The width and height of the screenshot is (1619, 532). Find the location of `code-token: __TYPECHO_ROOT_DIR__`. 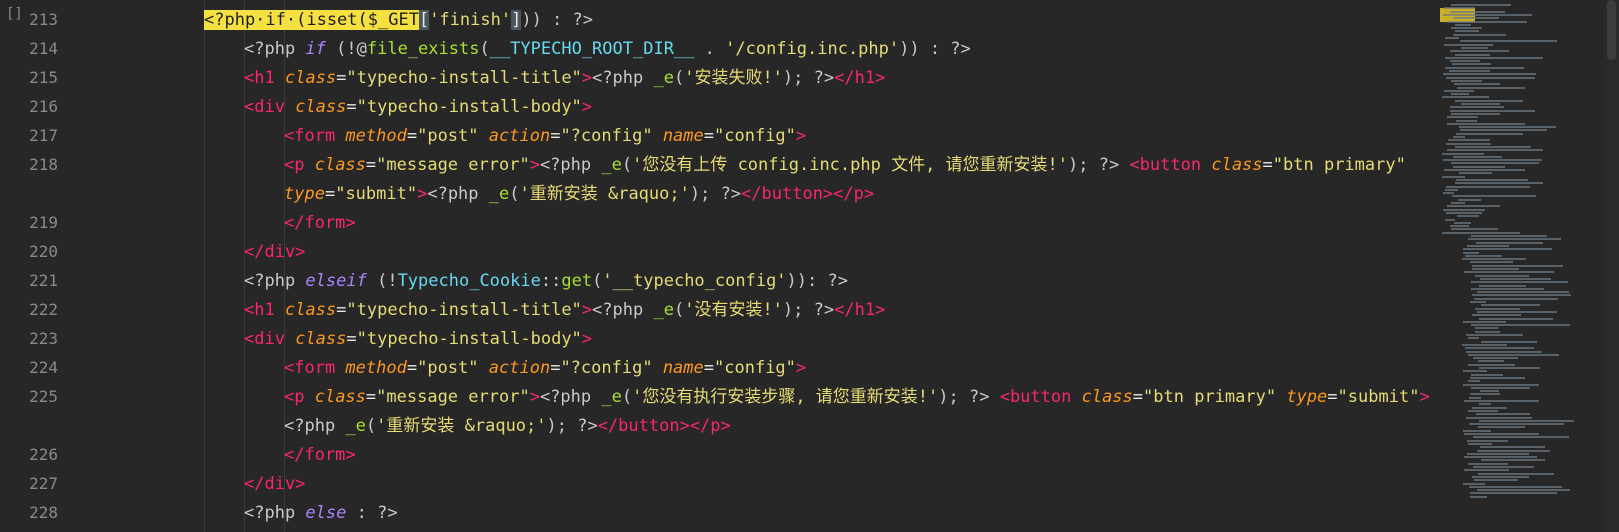

code-token: __TYPECHO_ROOT_DIR__ is located at coordinates (592, 49).